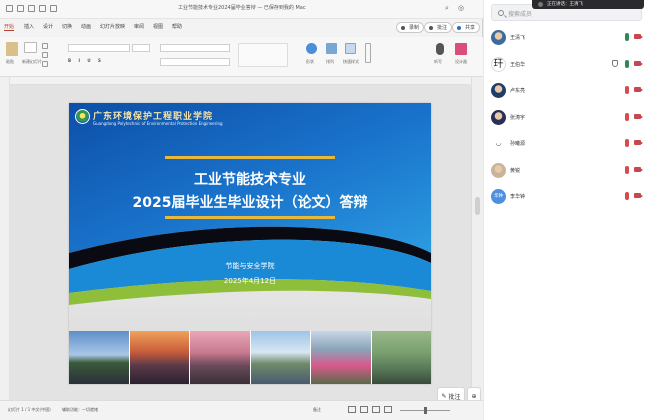 This screenshot has width=650, height=420. Describe the element at coordinates (567, 67) in the screenshot. I see `participant-row: 玕王伯华` at that location.